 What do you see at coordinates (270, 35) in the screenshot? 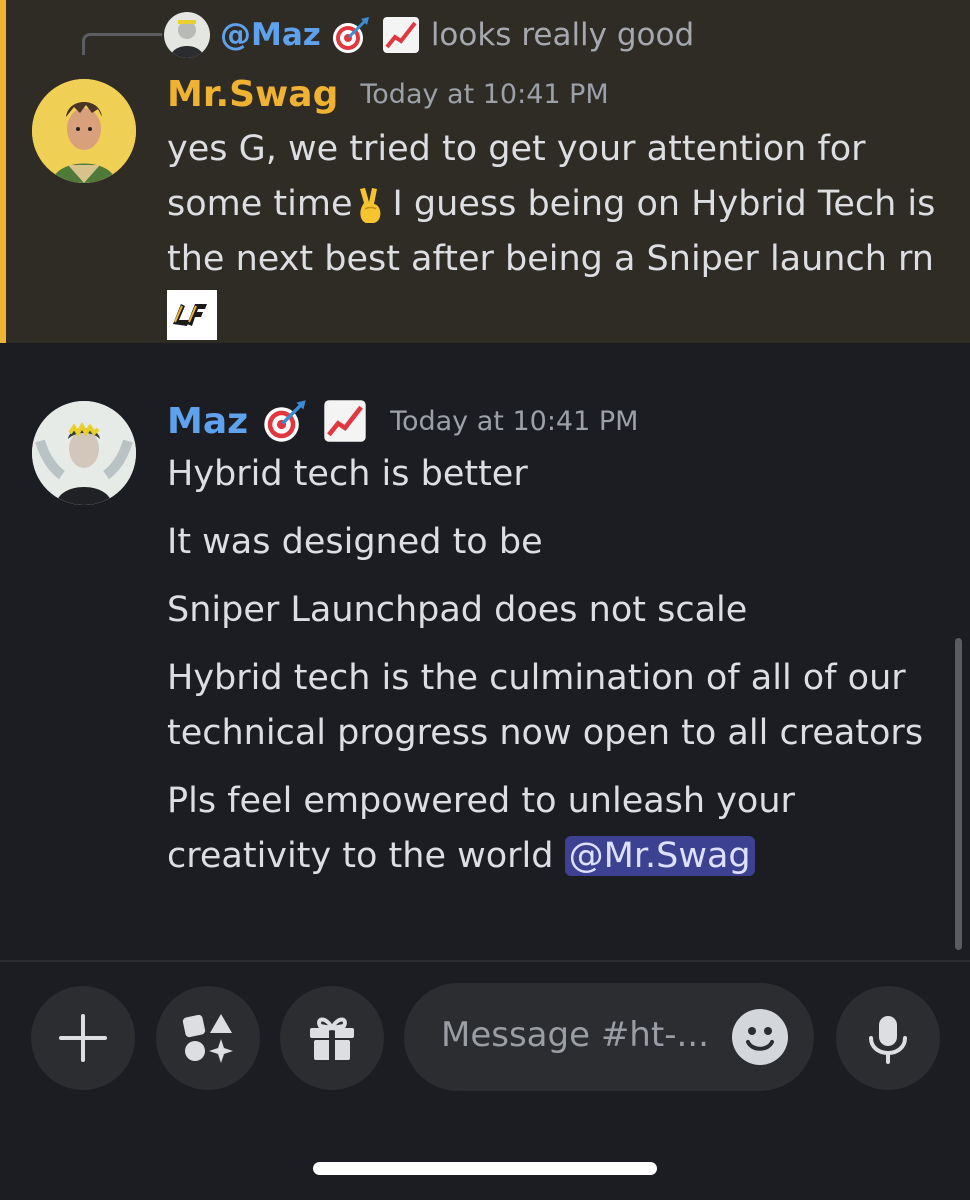
I see `reply-author: @Maz` at bounding box center [270, 35].